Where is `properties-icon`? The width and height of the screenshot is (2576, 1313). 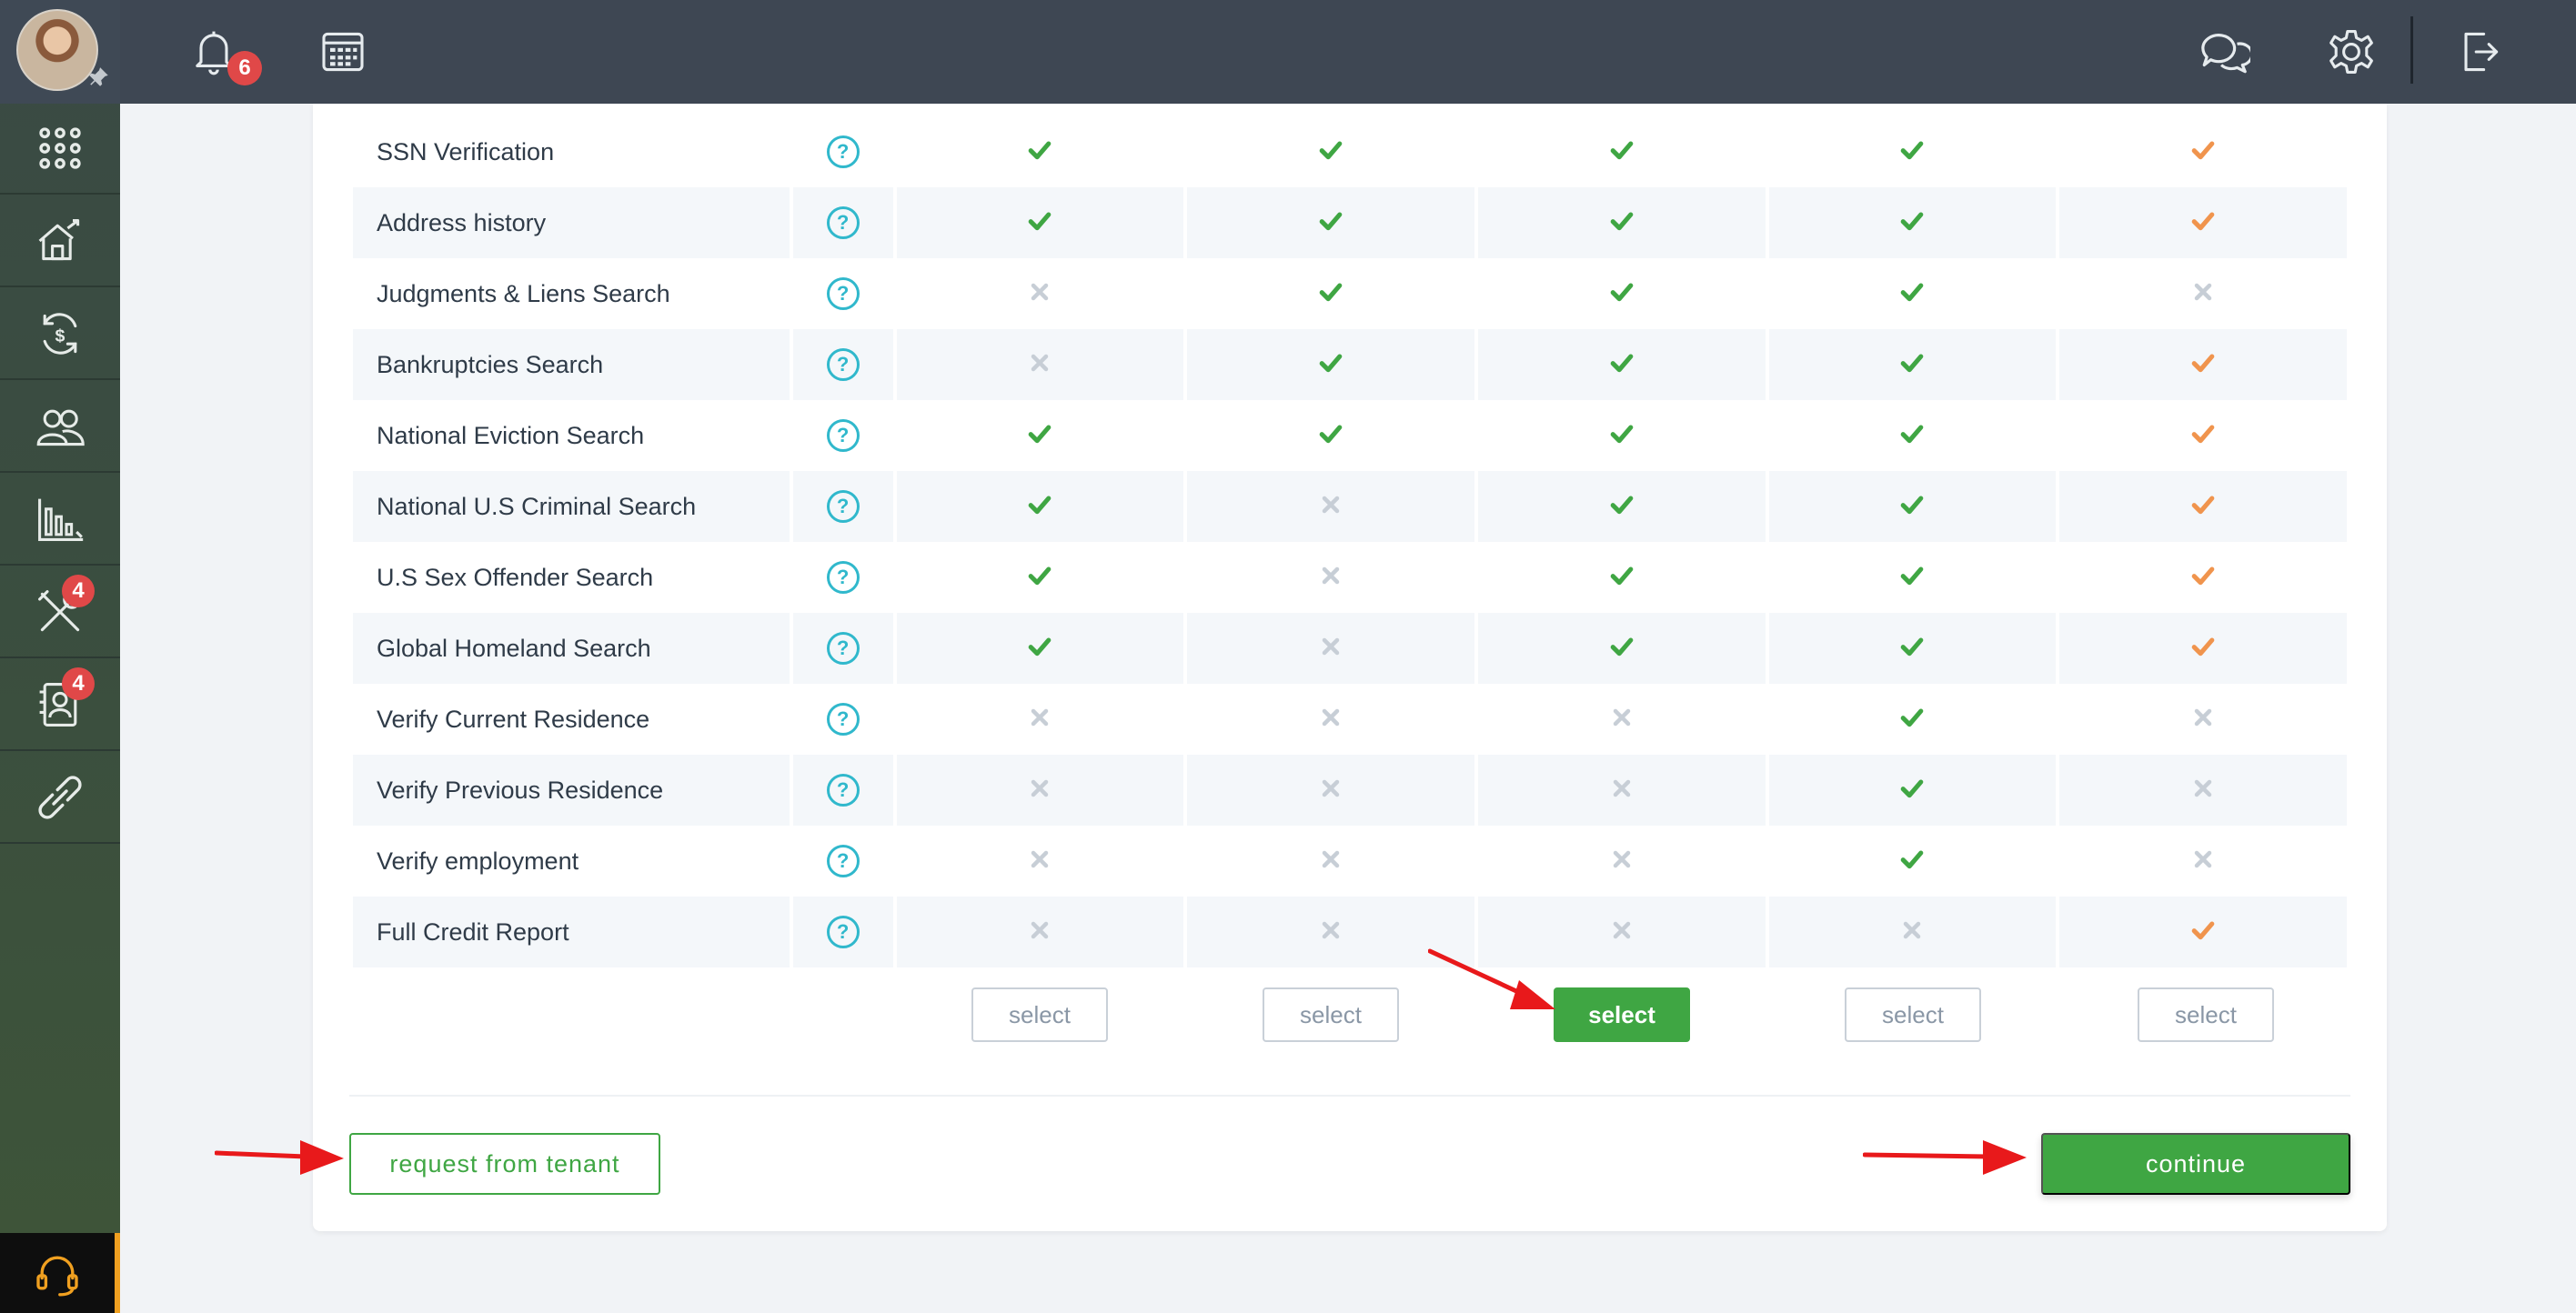 properties-icon is located at coordinates (59, 240).